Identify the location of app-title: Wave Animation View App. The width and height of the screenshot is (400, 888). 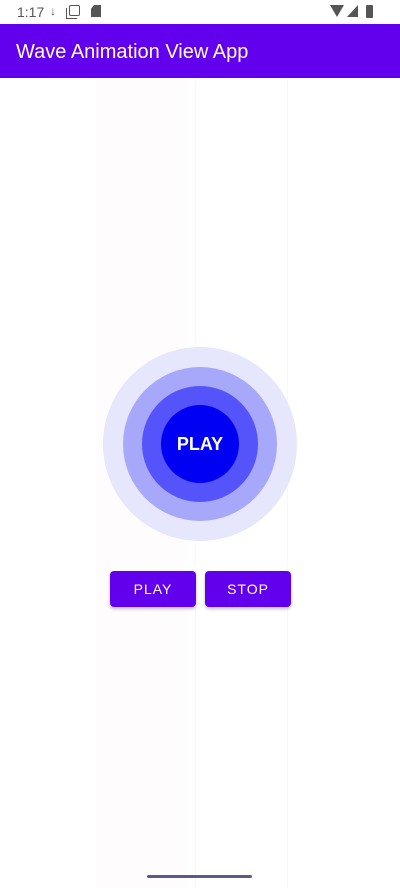
(132, 52).